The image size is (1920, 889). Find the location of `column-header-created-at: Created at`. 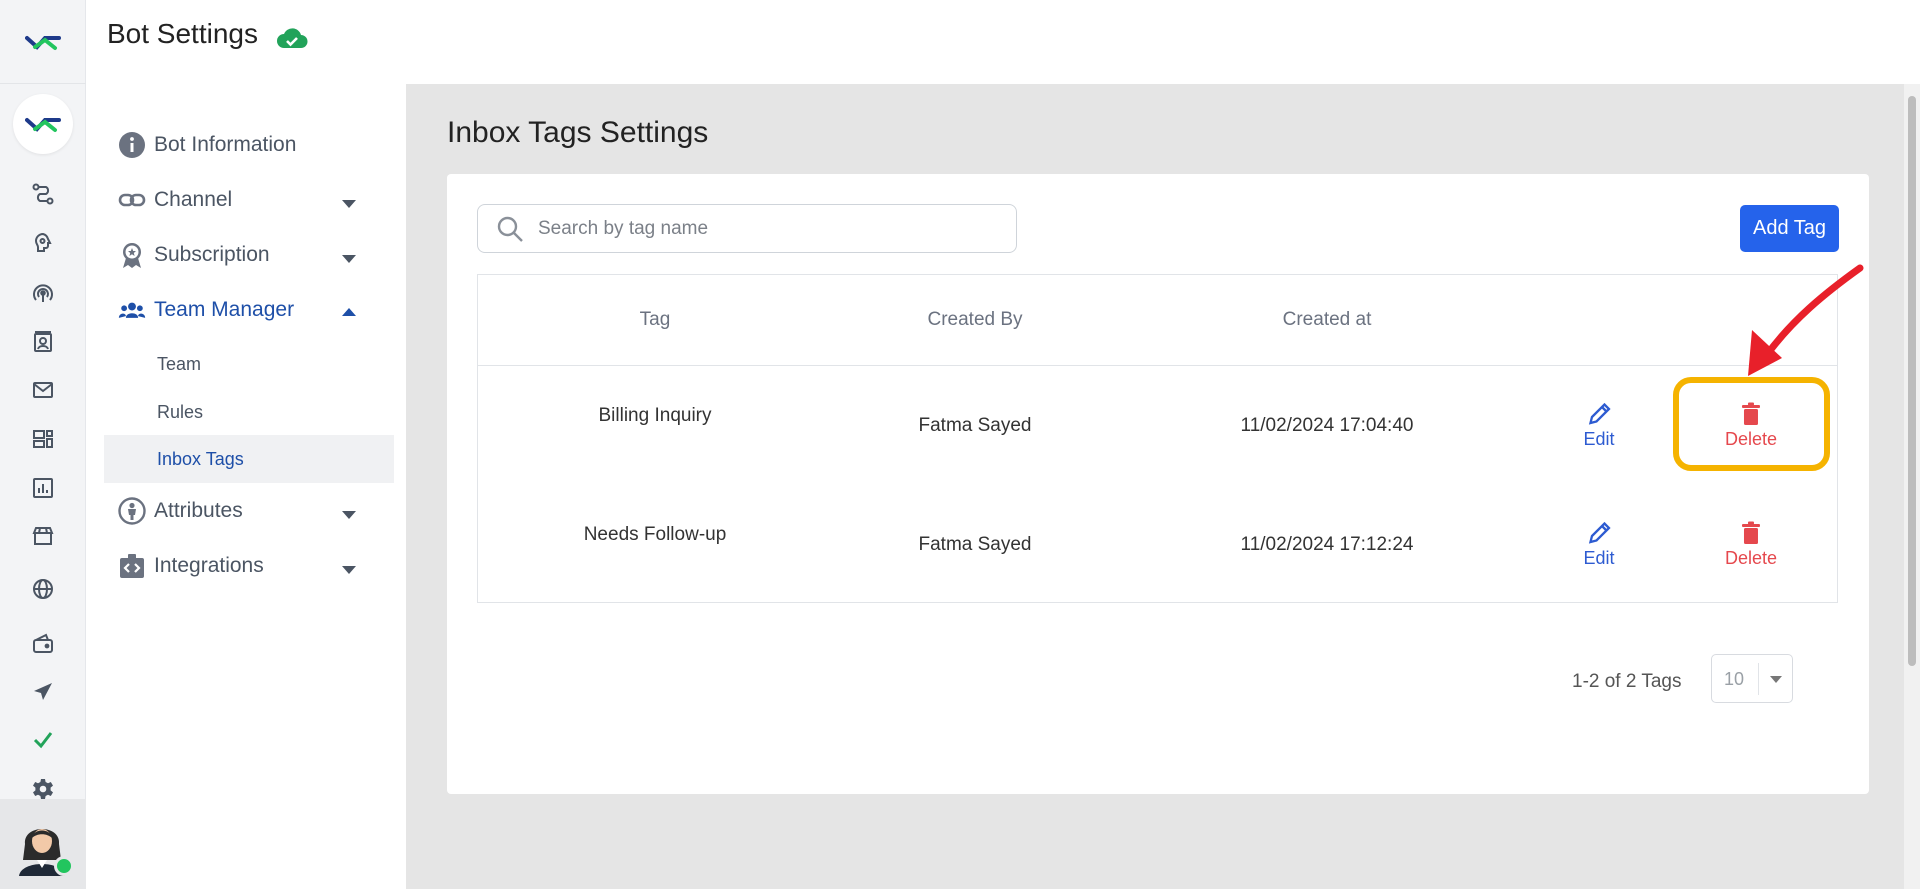

column-header-created-at: Created at is located at coordinates (1327, 320).